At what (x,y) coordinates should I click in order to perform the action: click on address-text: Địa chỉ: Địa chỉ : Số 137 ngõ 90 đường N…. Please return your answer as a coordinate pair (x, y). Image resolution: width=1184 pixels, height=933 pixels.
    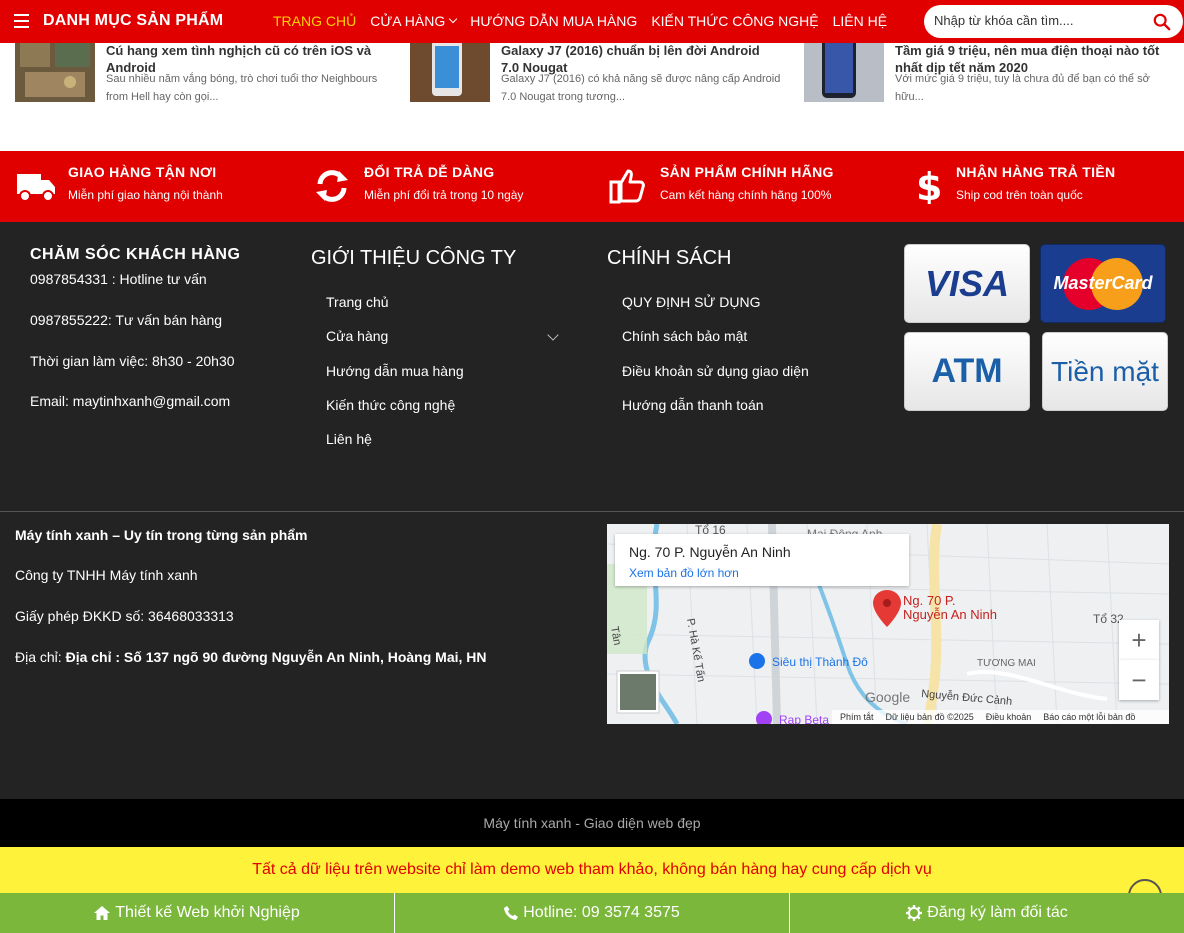
    Looking at the image, I should click on (251, 657).